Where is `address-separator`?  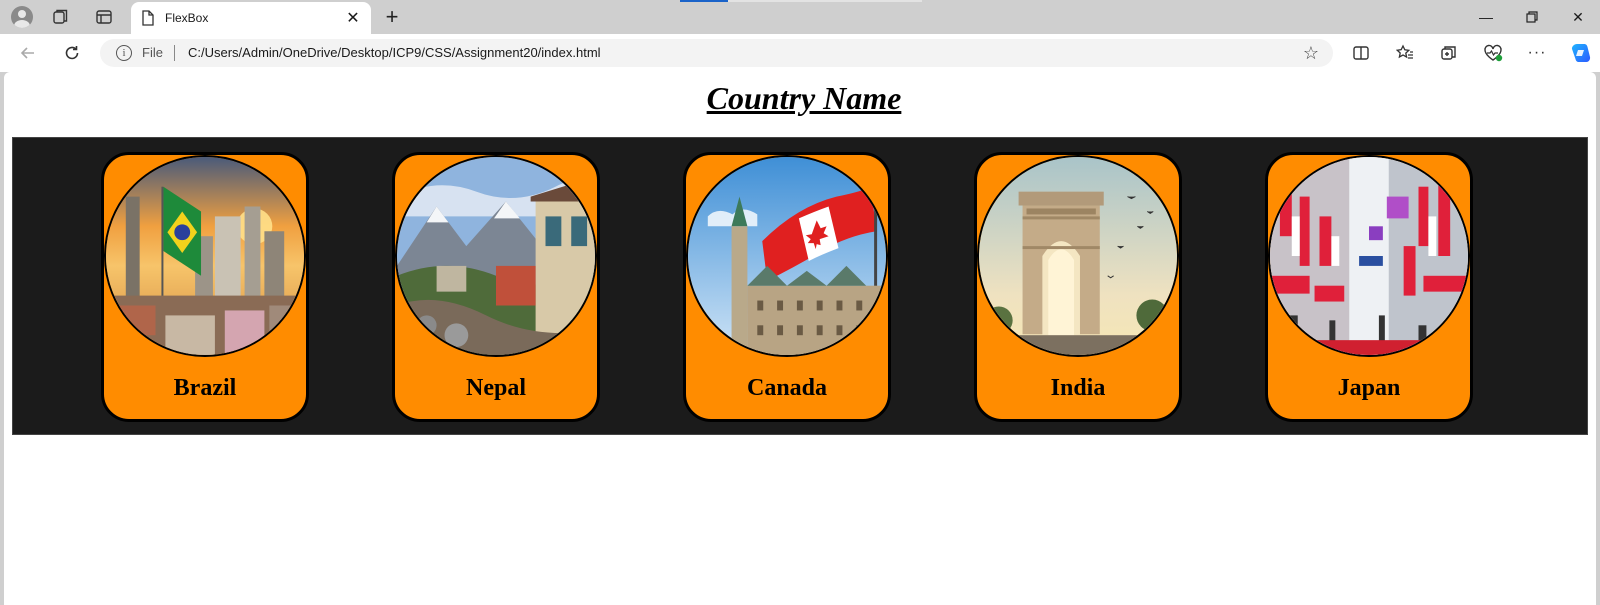
address-separator is located at coordinates (174, 53).